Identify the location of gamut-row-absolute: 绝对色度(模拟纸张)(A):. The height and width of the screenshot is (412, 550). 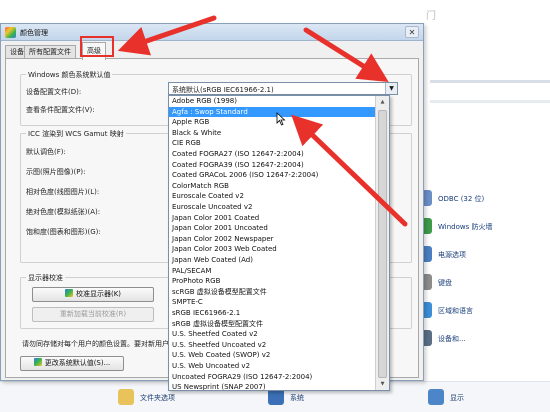
(63, 212).